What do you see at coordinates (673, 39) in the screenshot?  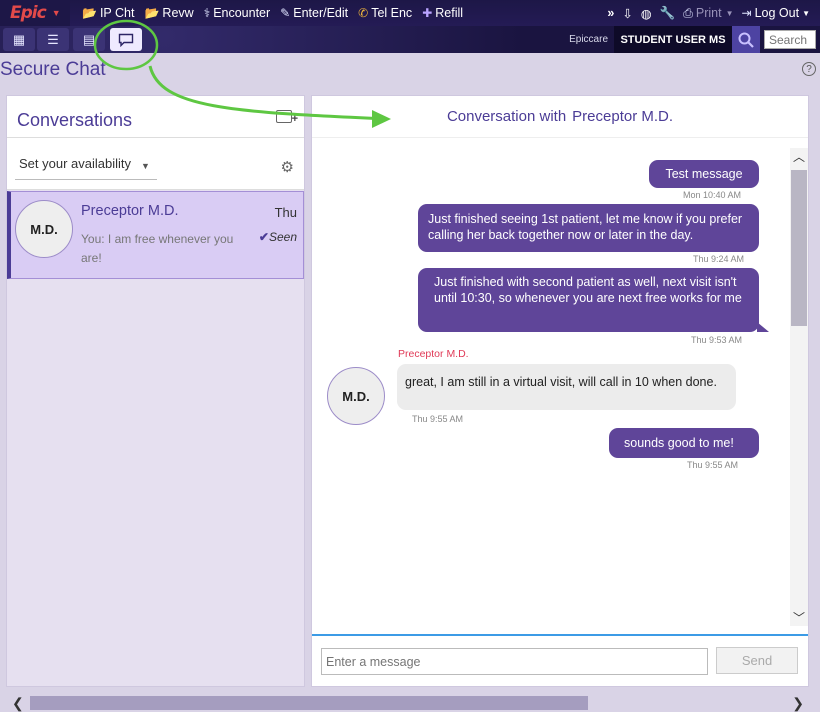 I see `user-menu: STUDENT USER MS` at bounding box center [673, 39].